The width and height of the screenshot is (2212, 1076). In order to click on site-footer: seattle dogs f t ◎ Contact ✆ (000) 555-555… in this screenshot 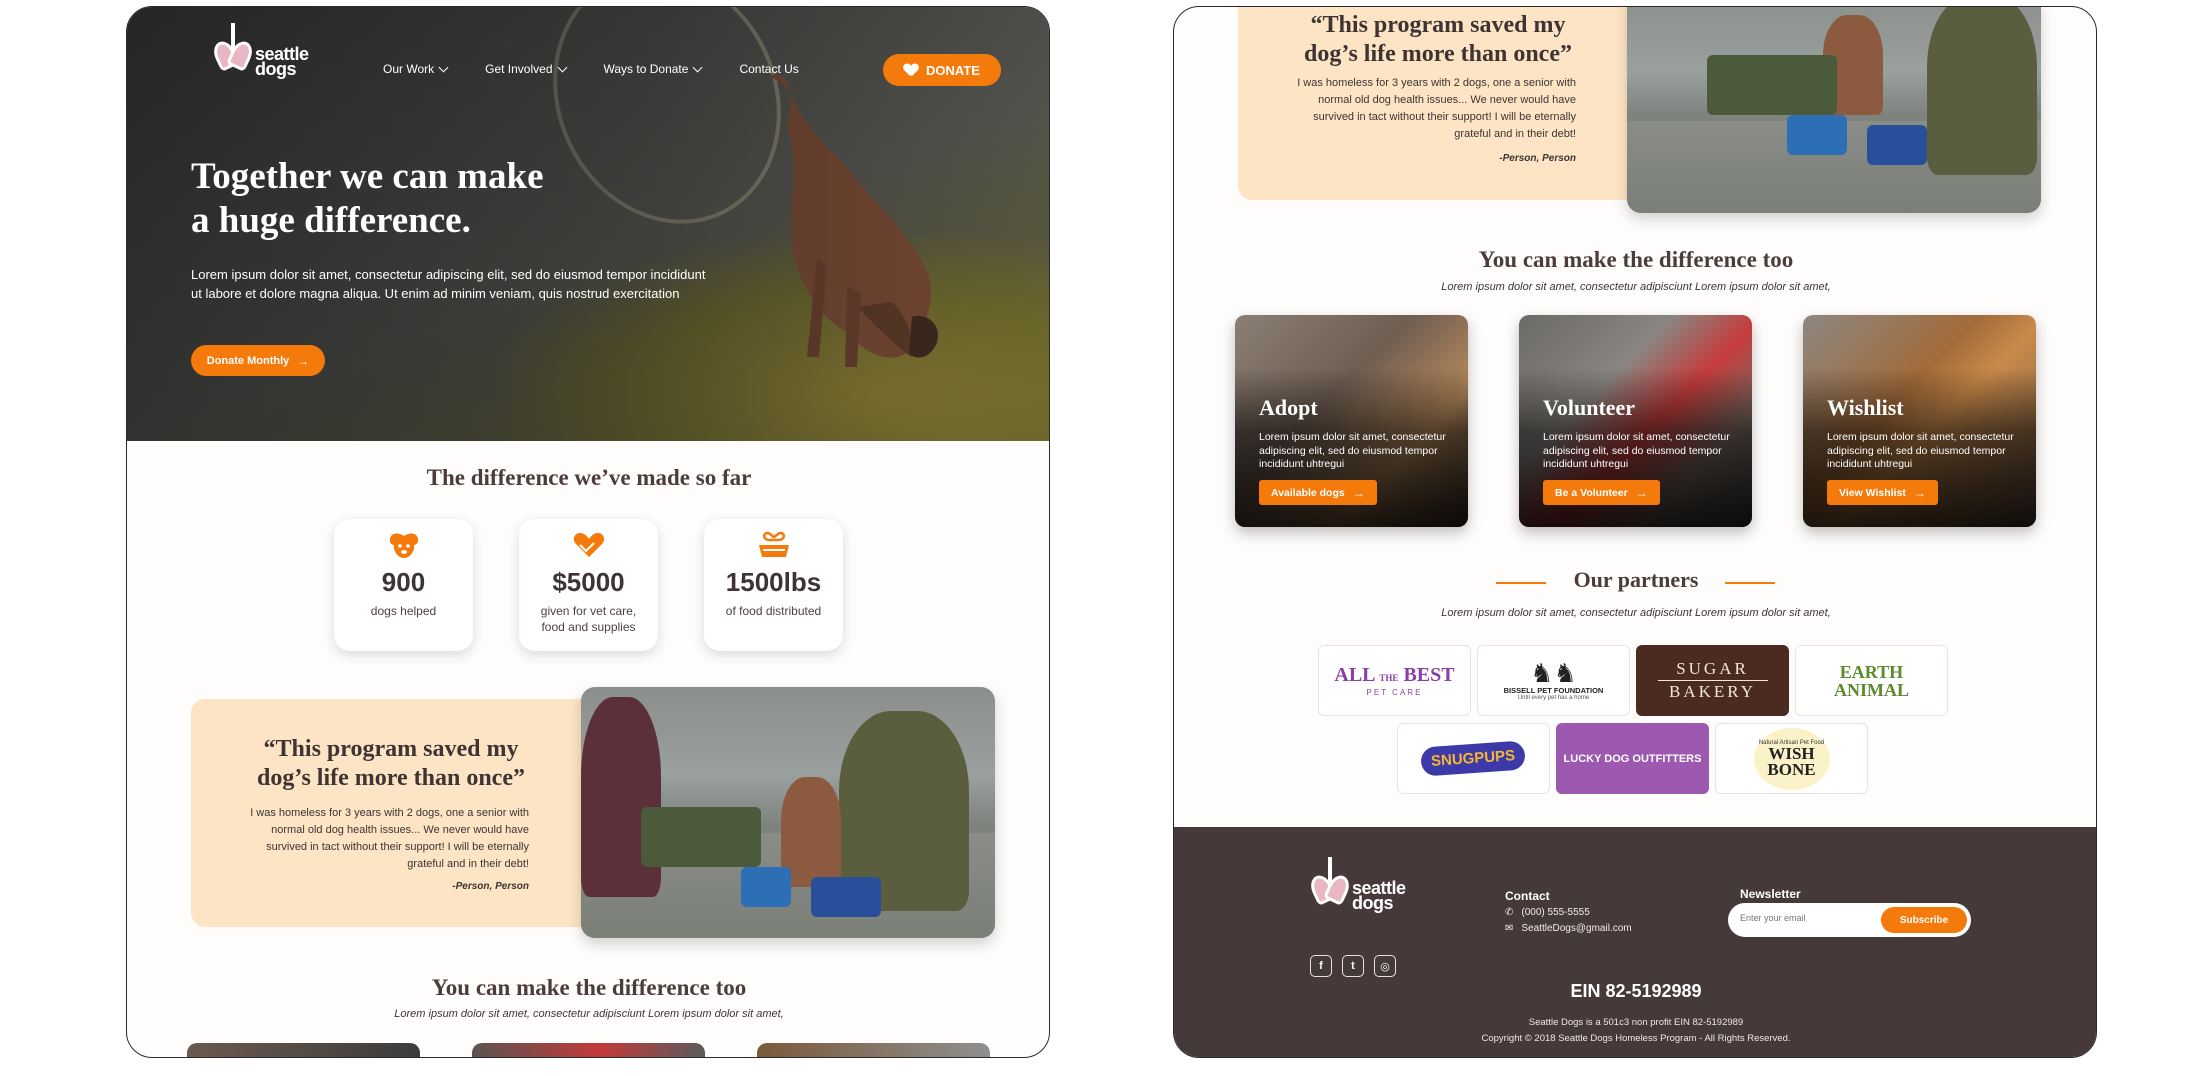, I will do `click(1635, 942)`.